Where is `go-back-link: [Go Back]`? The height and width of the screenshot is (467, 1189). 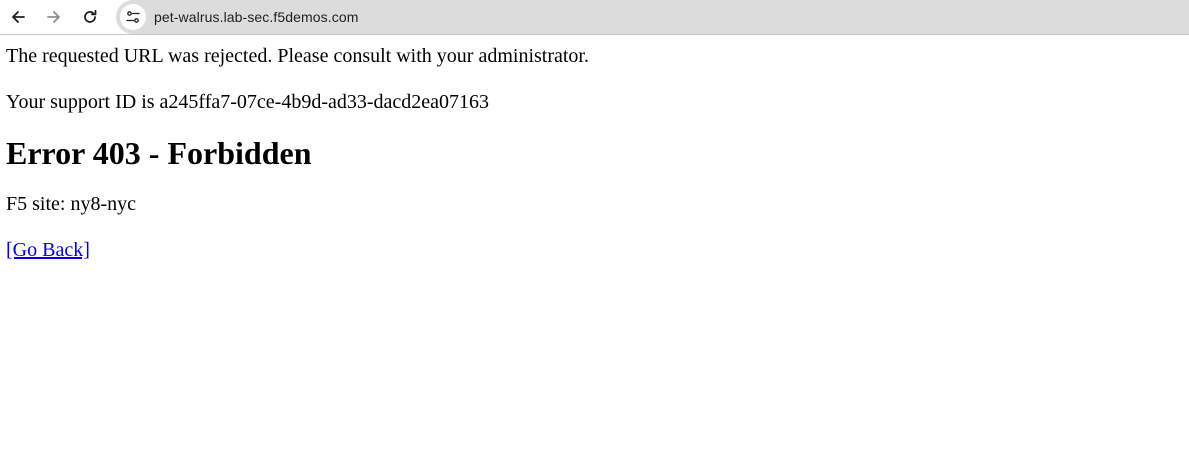
go-back-link: [Go Back] is located at coordinates (48, 250).